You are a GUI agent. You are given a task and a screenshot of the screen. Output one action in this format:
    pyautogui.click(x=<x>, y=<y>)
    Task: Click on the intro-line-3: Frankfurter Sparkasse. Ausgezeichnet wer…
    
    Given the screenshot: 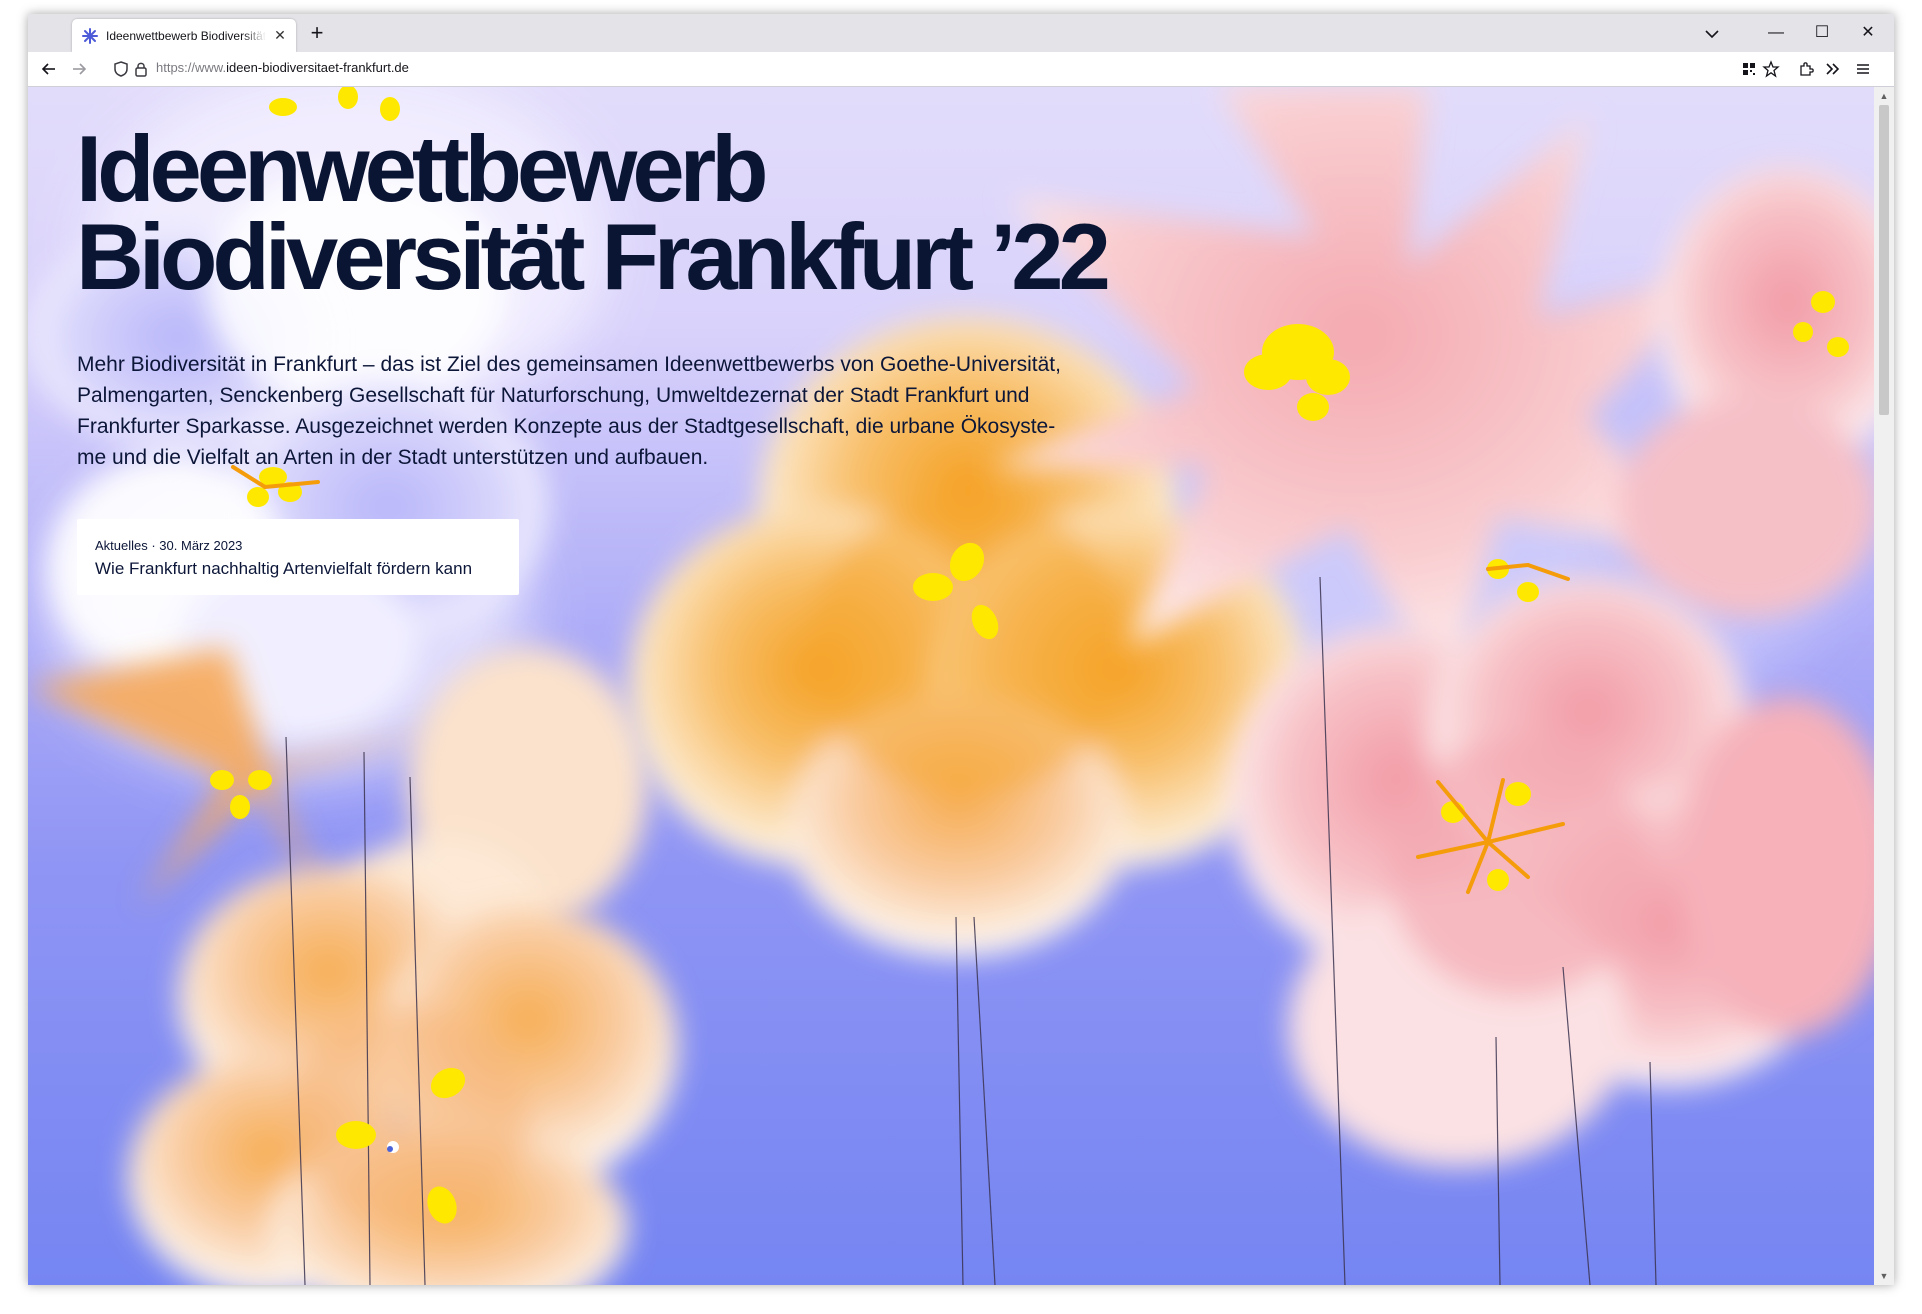 What is the action you would take?
    pyautogui.click(x=566, y=426)
    